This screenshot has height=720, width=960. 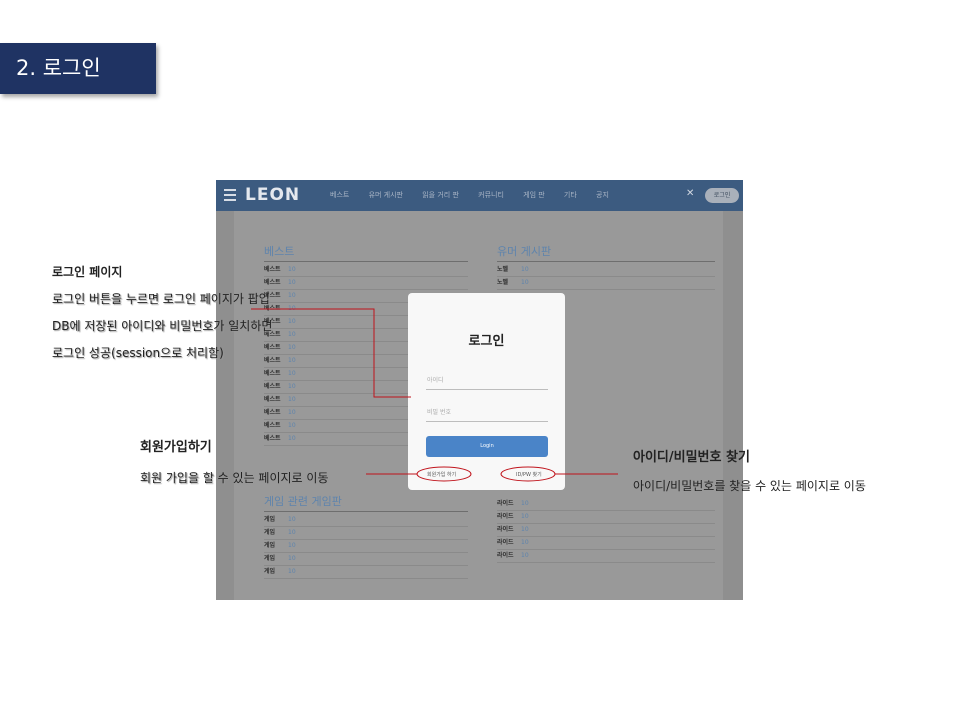 What do you see at coordinates (366, 252) in the screenshot?
I see `board-heading: 베스트` at bounding box center [366, 252].